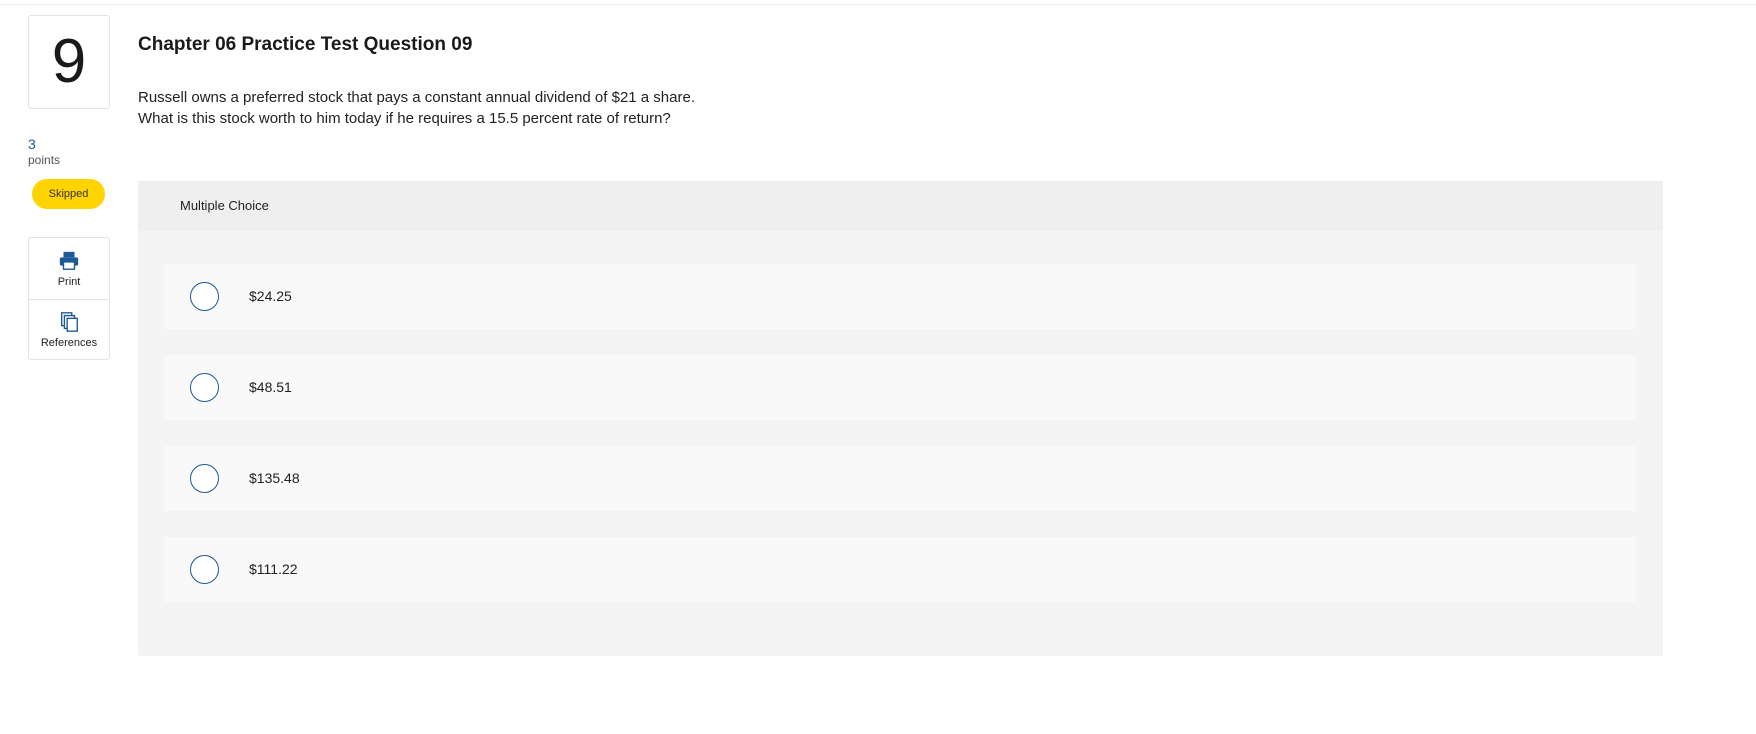 The width and height of the screenshot is (1756, 734). Describe the element at coordinates (44, 160) in the screenshot. I see `points-label: points` at that location.